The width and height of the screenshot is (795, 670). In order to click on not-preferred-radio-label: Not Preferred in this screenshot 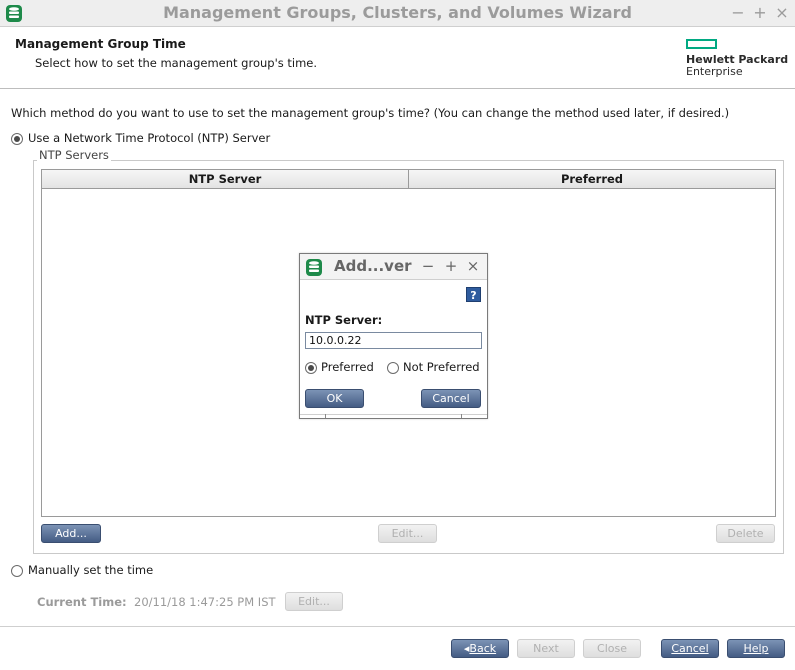, I will do `click(441, 367)`.